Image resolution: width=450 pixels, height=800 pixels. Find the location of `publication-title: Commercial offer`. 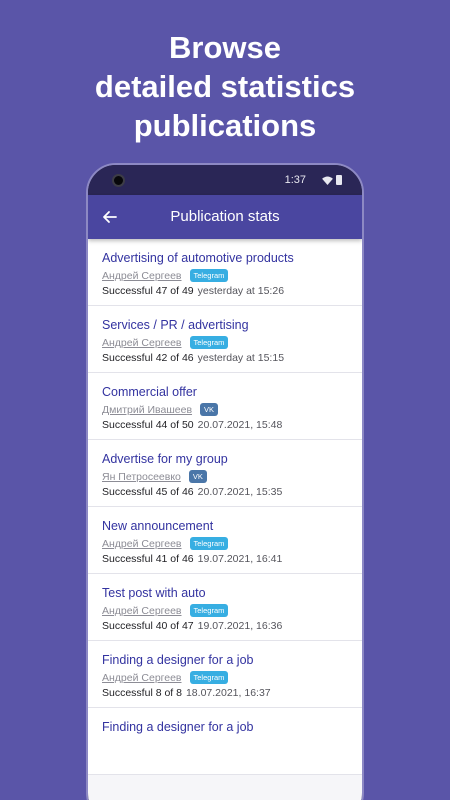

publication-title: Commercial offer is located at coordinates (149, 392).